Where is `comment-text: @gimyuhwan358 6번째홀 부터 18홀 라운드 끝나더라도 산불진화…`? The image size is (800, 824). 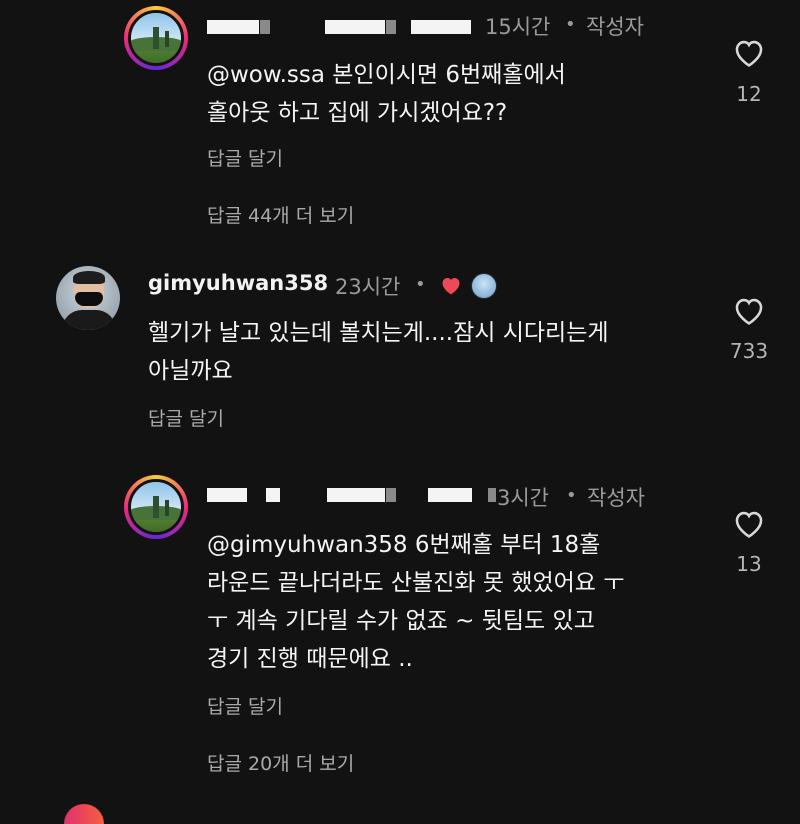
comment-text: @gimyuhwan358 6번째홀 부터 18홀 라운드 끝나더라도 산불진화… is located at coordinates (416, 602).